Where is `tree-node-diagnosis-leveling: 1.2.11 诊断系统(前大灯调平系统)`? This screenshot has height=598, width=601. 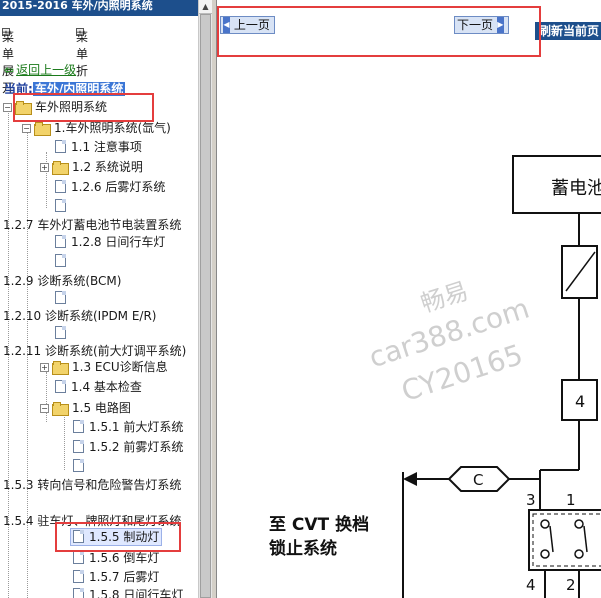
tree-node-diagnosis-leveling: 1.2.11 诊断系统(前大灯调平系统) is located at coordinates (94, 351).